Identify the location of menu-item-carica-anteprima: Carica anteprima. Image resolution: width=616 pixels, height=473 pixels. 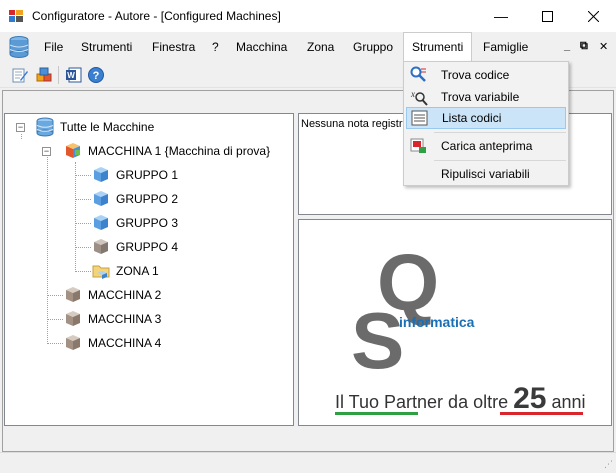
(486, 146).